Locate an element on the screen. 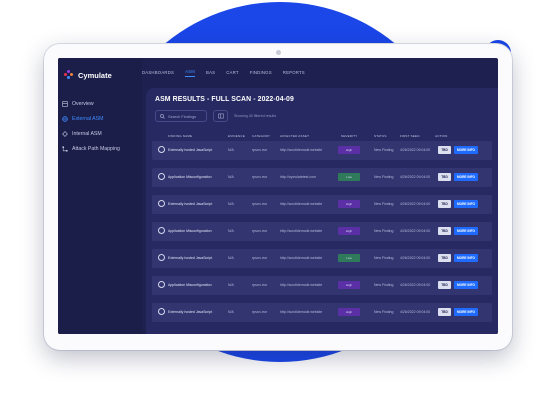 Image resolution: width=541 pixels, height=403 pixels. sidebar-item-overview: Overview is located at coordinates (91, 103).